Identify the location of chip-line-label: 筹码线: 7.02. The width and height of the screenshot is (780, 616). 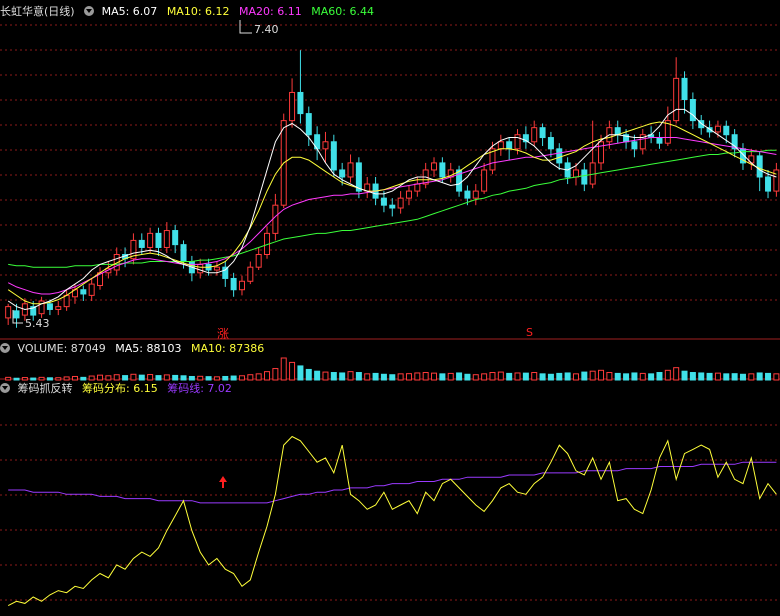
(199, 388).